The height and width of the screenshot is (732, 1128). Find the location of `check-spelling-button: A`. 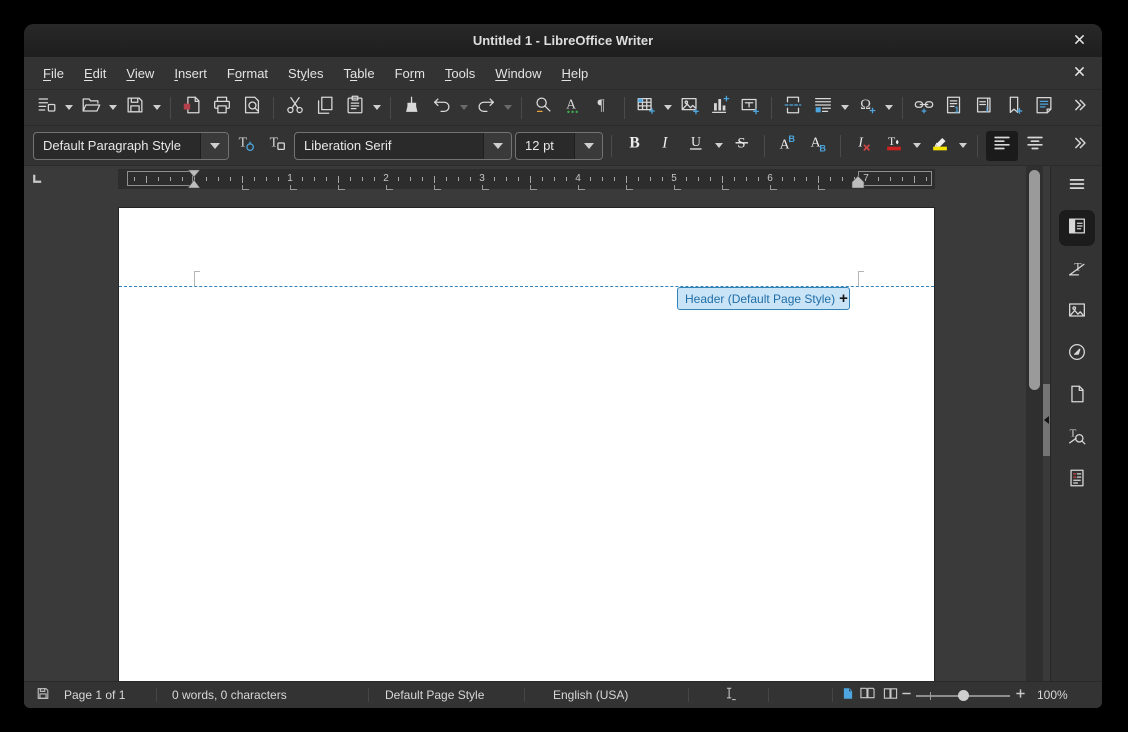

check-spelling-button: A is located at coordinates (573, 108).